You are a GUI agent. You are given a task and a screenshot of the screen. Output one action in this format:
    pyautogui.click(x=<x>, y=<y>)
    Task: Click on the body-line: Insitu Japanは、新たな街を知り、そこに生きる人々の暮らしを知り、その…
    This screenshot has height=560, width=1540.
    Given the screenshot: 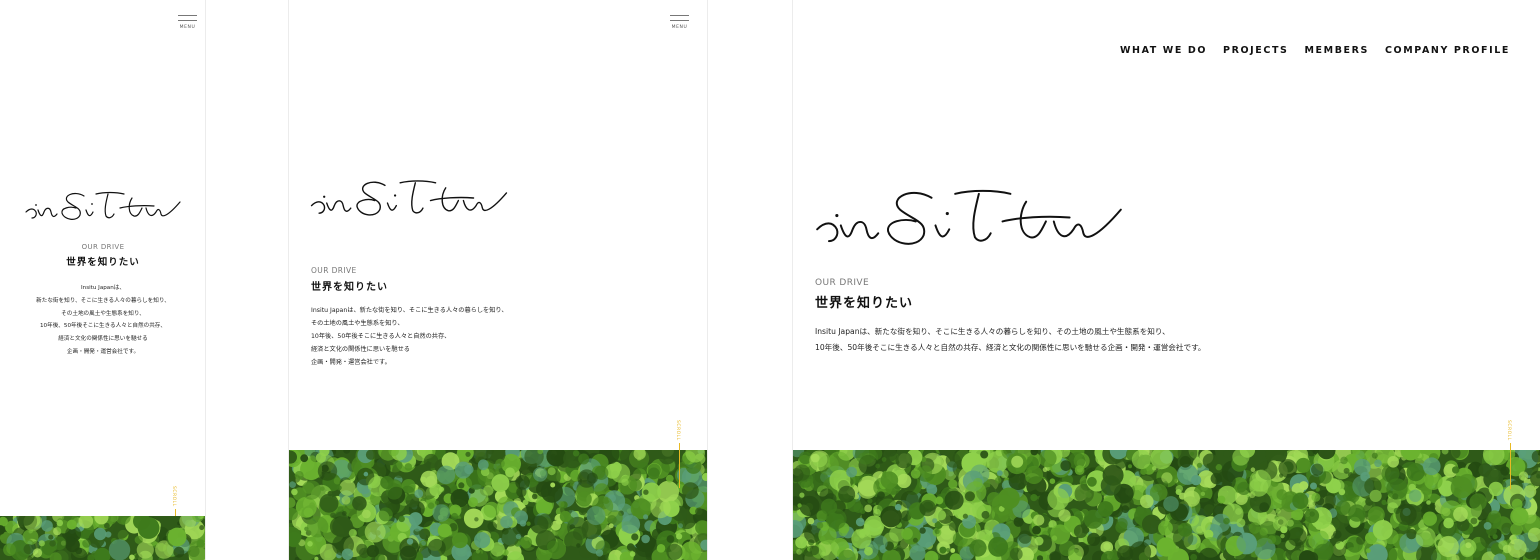 What is the action you would take?
    pyautogui.click(x=992, y=331)
    